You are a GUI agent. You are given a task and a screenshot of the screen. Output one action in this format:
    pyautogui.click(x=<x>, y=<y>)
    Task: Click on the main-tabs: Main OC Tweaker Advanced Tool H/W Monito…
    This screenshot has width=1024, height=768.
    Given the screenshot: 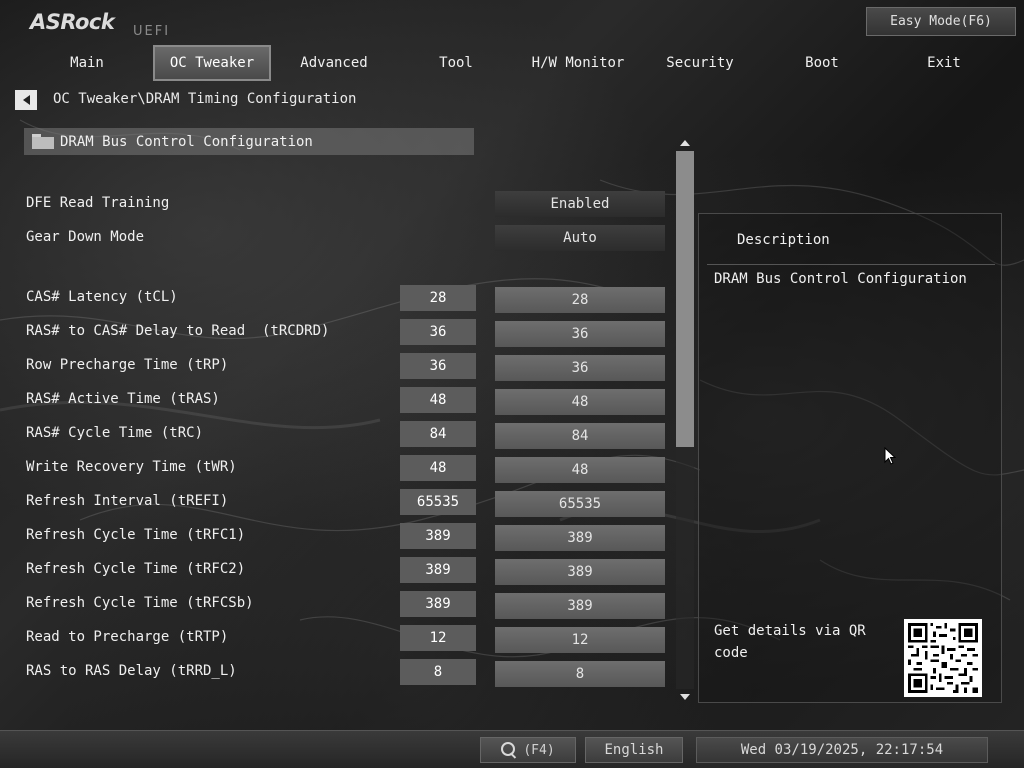 What is the action you would take?
    pyautogui.click(x=523, y=63)
    